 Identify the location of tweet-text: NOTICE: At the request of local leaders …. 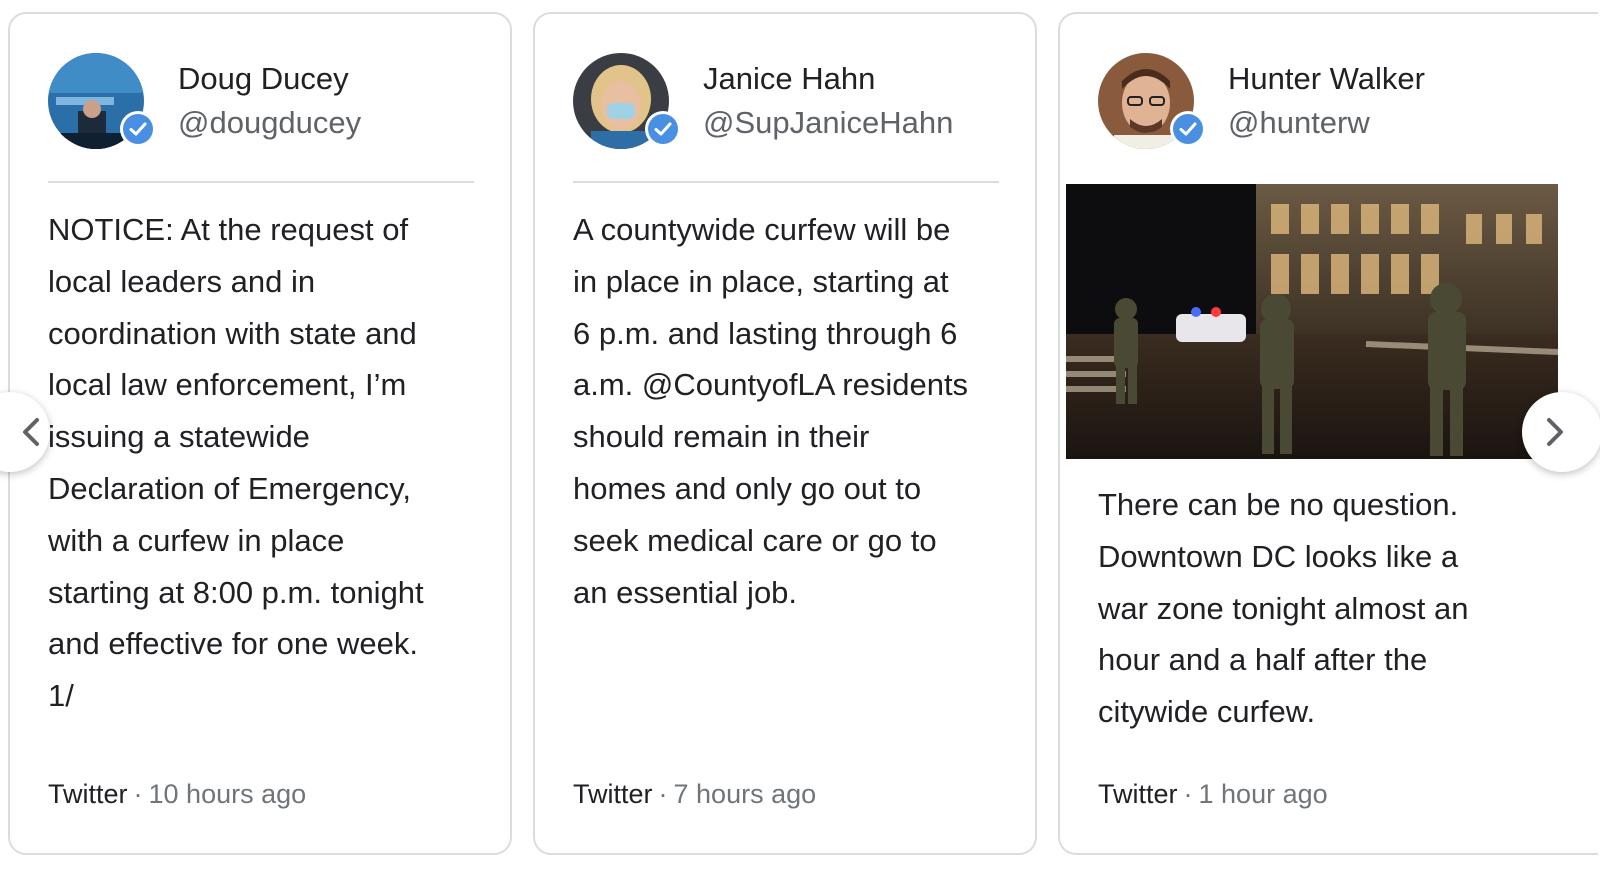
(236, 463).